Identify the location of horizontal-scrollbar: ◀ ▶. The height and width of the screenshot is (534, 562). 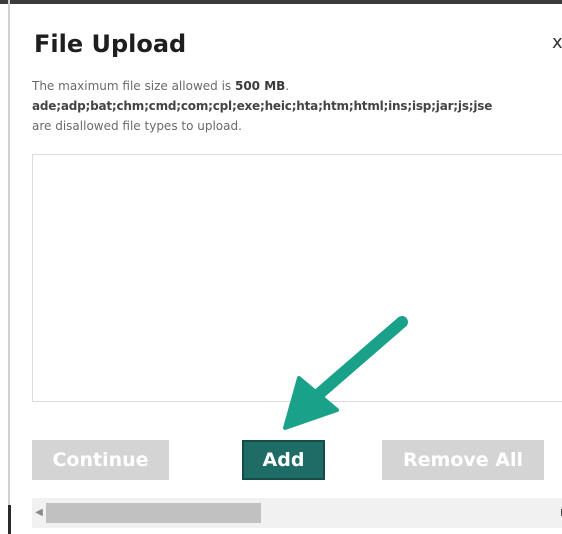
(297, 513).